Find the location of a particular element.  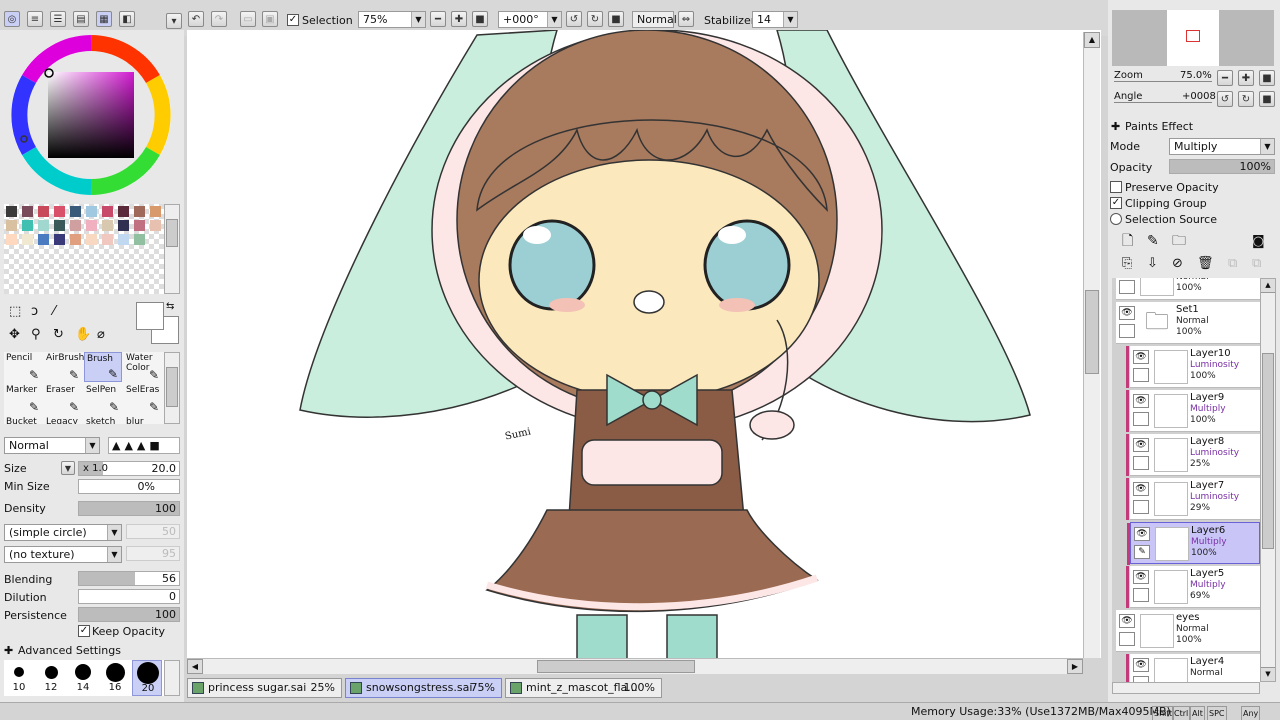

advanced-settings-label: Advanced Settings is located at coordinates (69, 650).